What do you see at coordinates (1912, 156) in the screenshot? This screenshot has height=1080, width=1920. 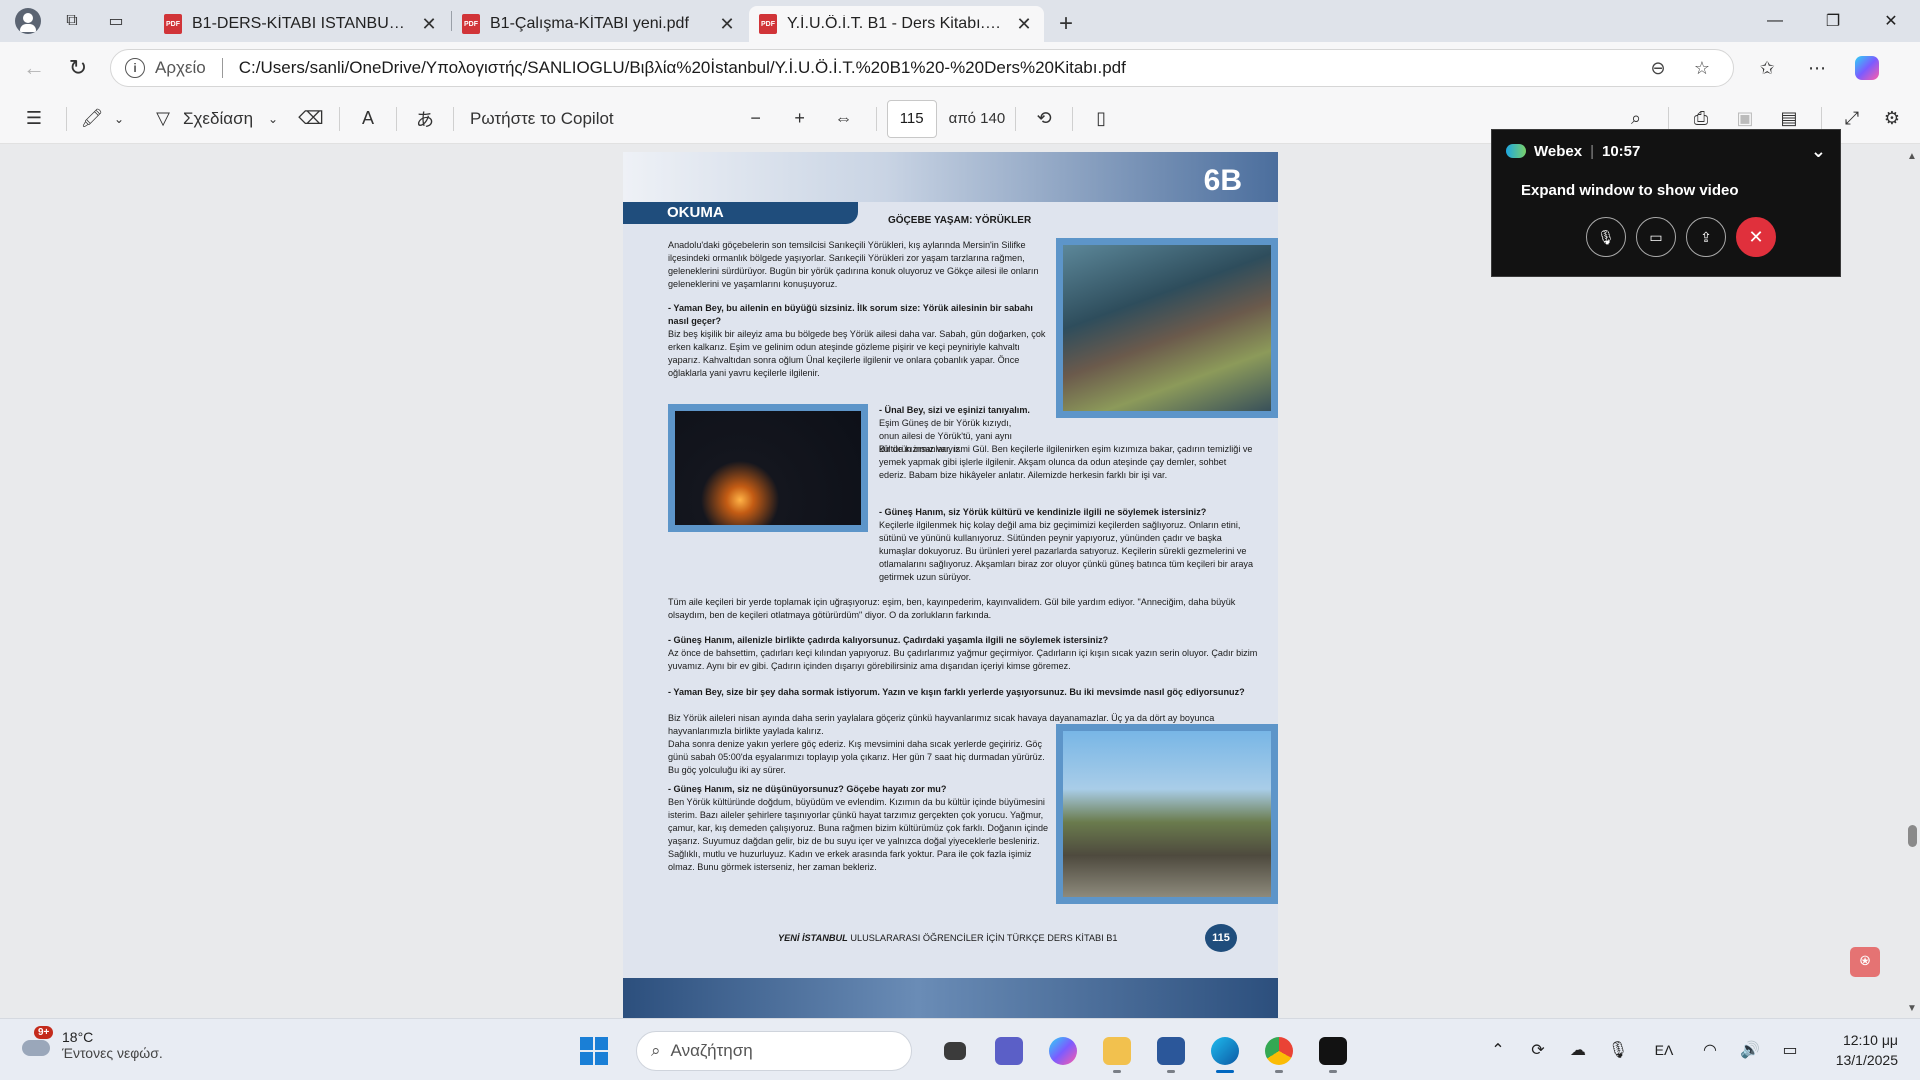 I see `scroll-up-icon: ▲` at bounding box center [1912, 156].